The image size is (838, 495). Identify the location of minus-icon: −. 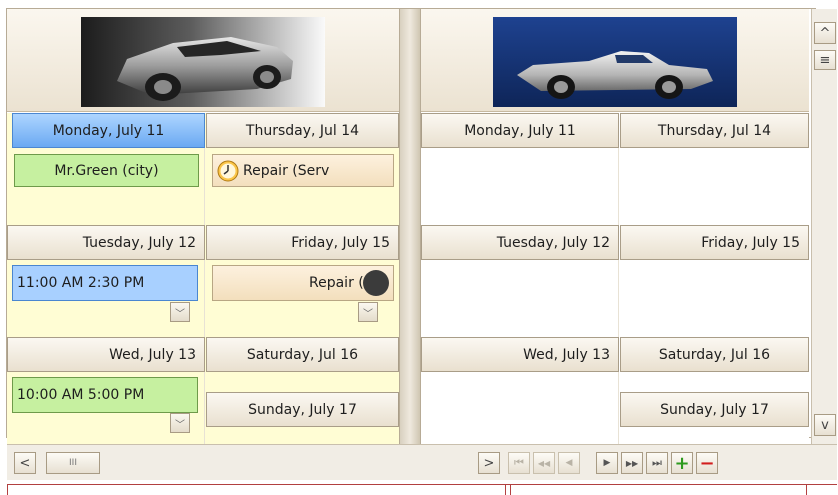
(707, 463).